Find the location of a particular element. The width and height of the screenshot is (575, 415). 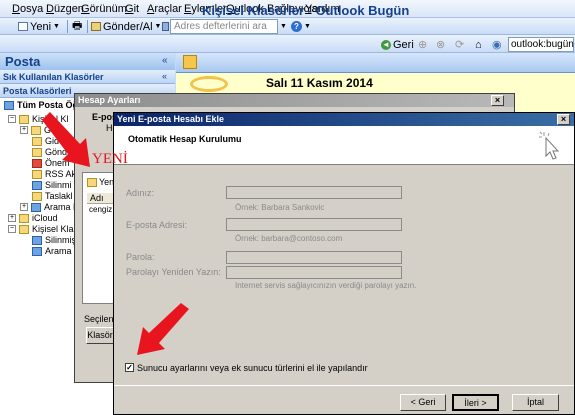

address-dropdown-button: ▼ is located at coordinates (283, 26).